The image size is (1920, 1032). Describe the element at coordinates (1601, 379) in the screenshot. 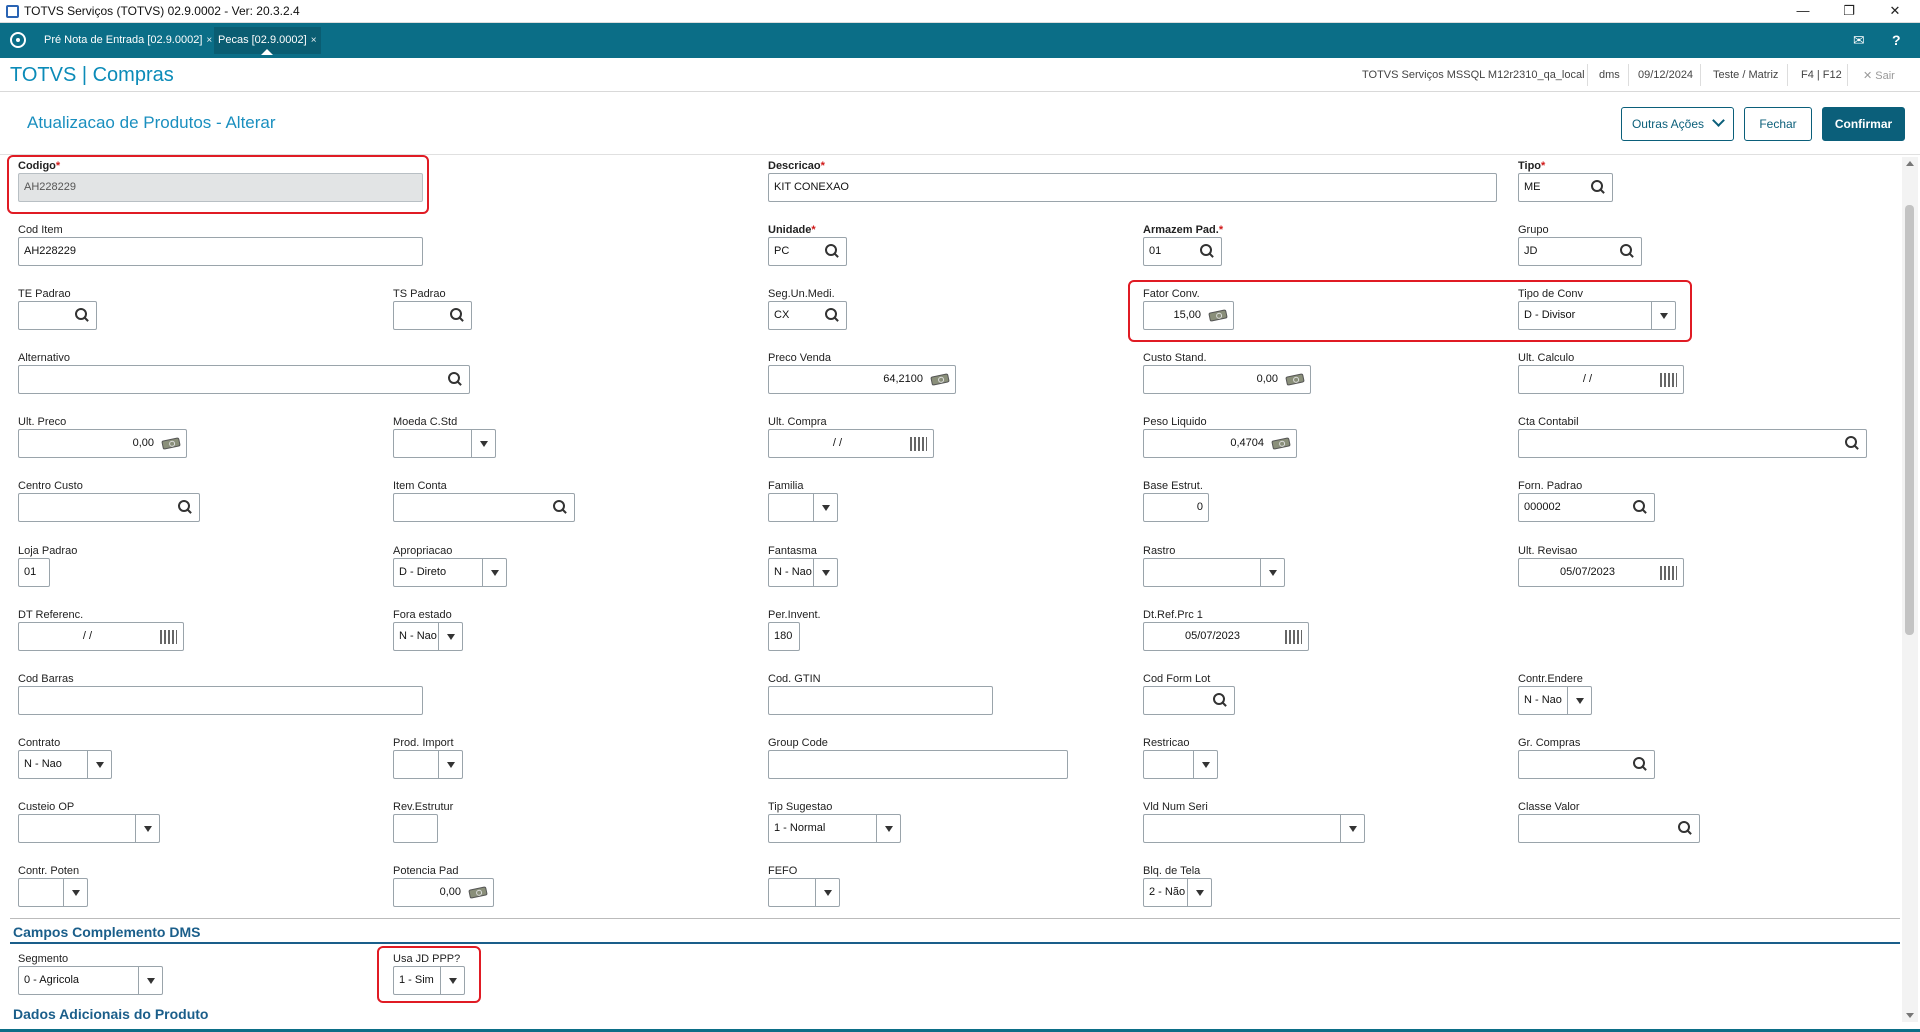

I see `ult-calculo-field: / /` at that location.